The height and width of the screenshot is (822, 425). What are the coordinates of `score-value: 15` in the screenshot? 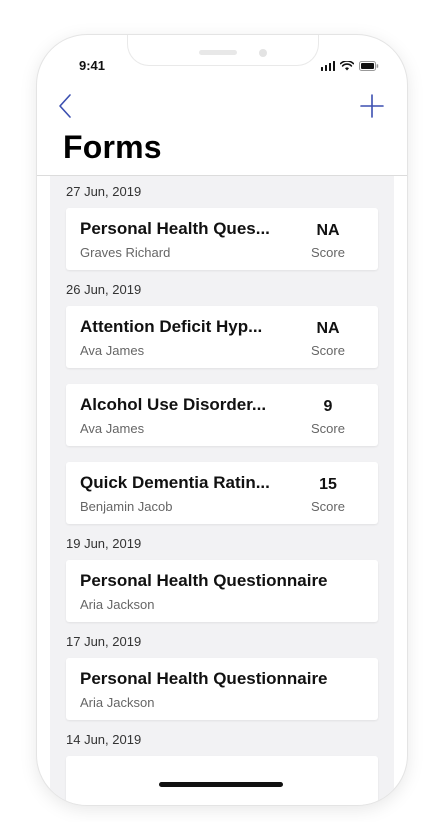 It's located at (328, 484).